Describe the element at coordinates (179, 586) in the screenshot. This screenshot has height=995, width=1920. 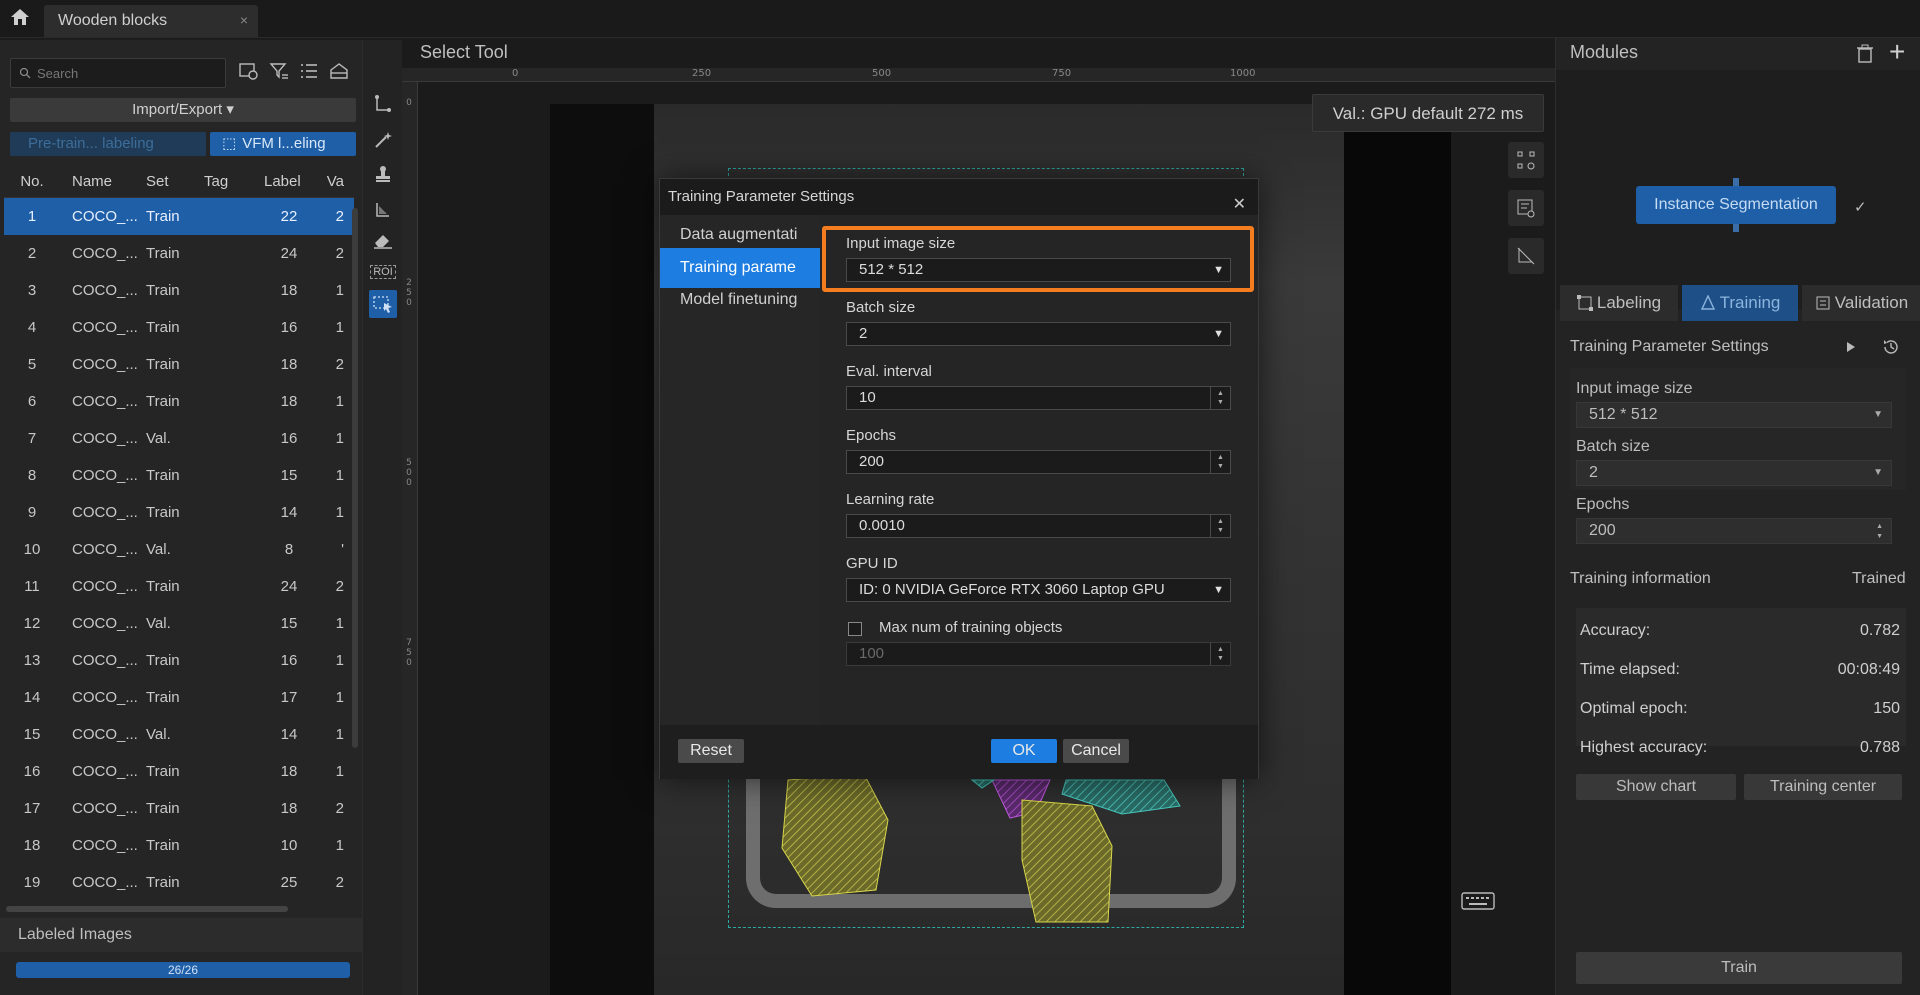
I see `table-row: 11 COCO_... Train 24 2` at that location.